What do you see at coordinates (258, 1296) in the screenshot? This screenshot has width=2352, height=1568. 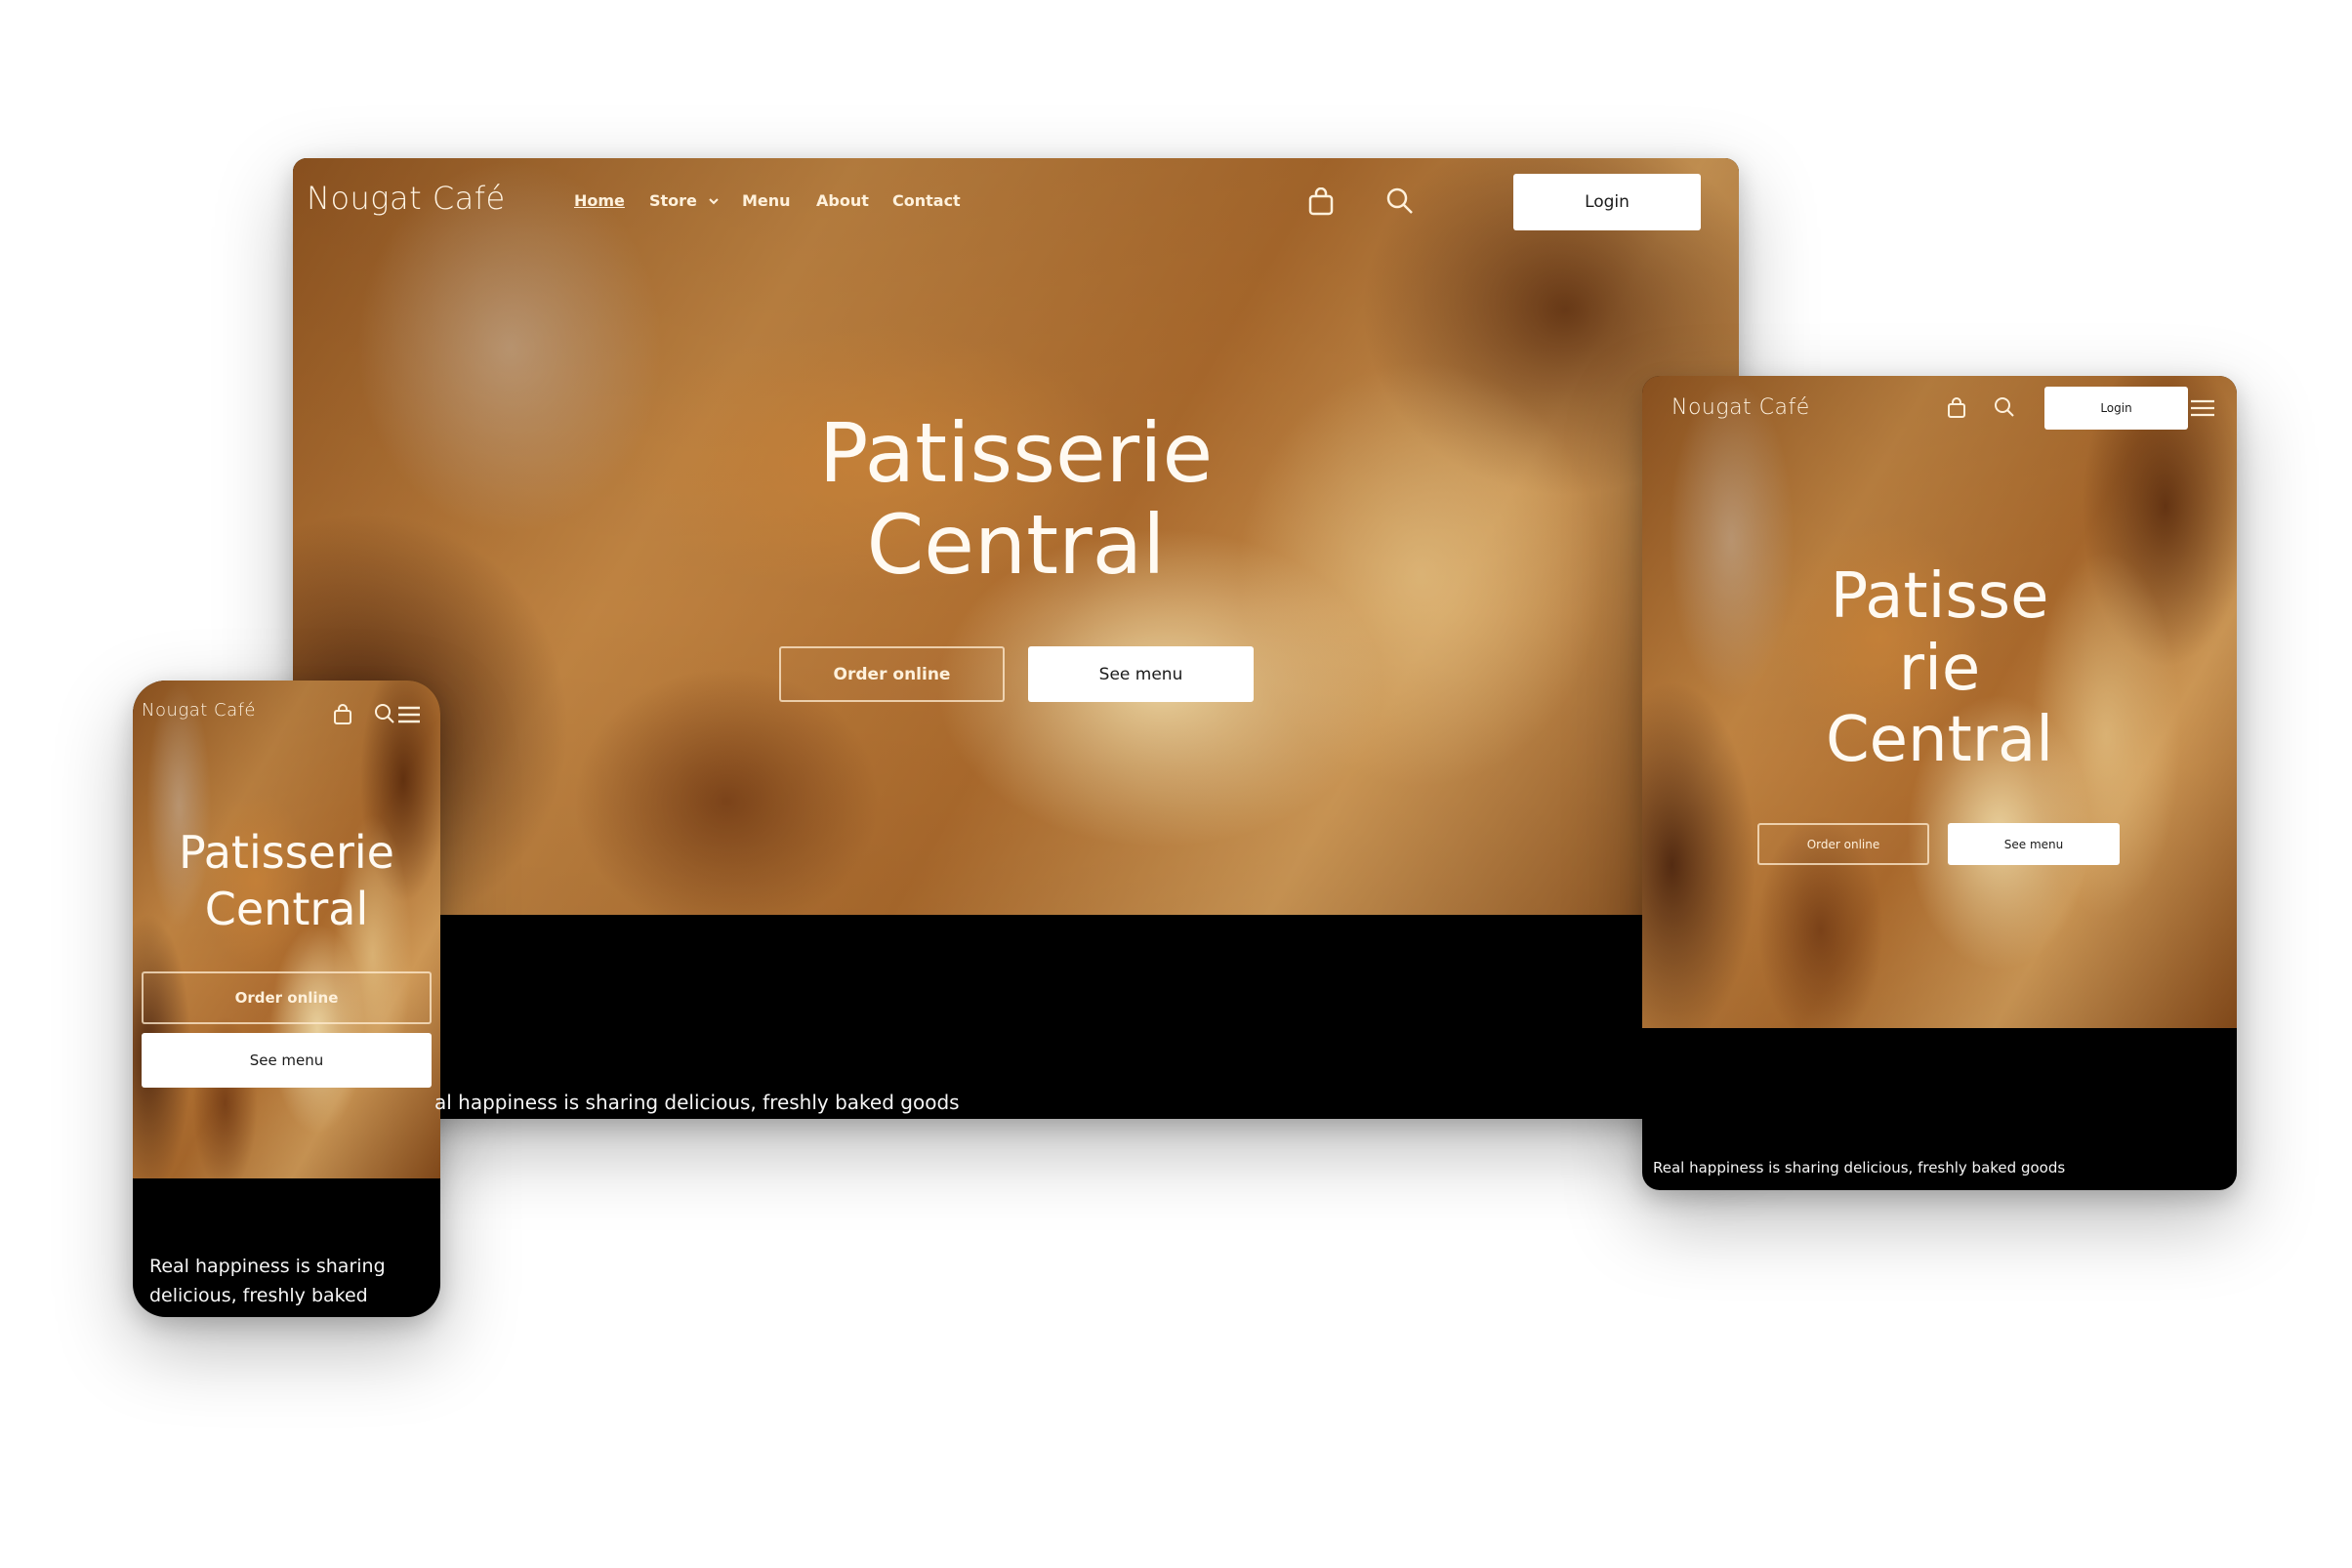 I see `tagline-line-2: delicious, freshly baked` at bounding box center [258, 1296].